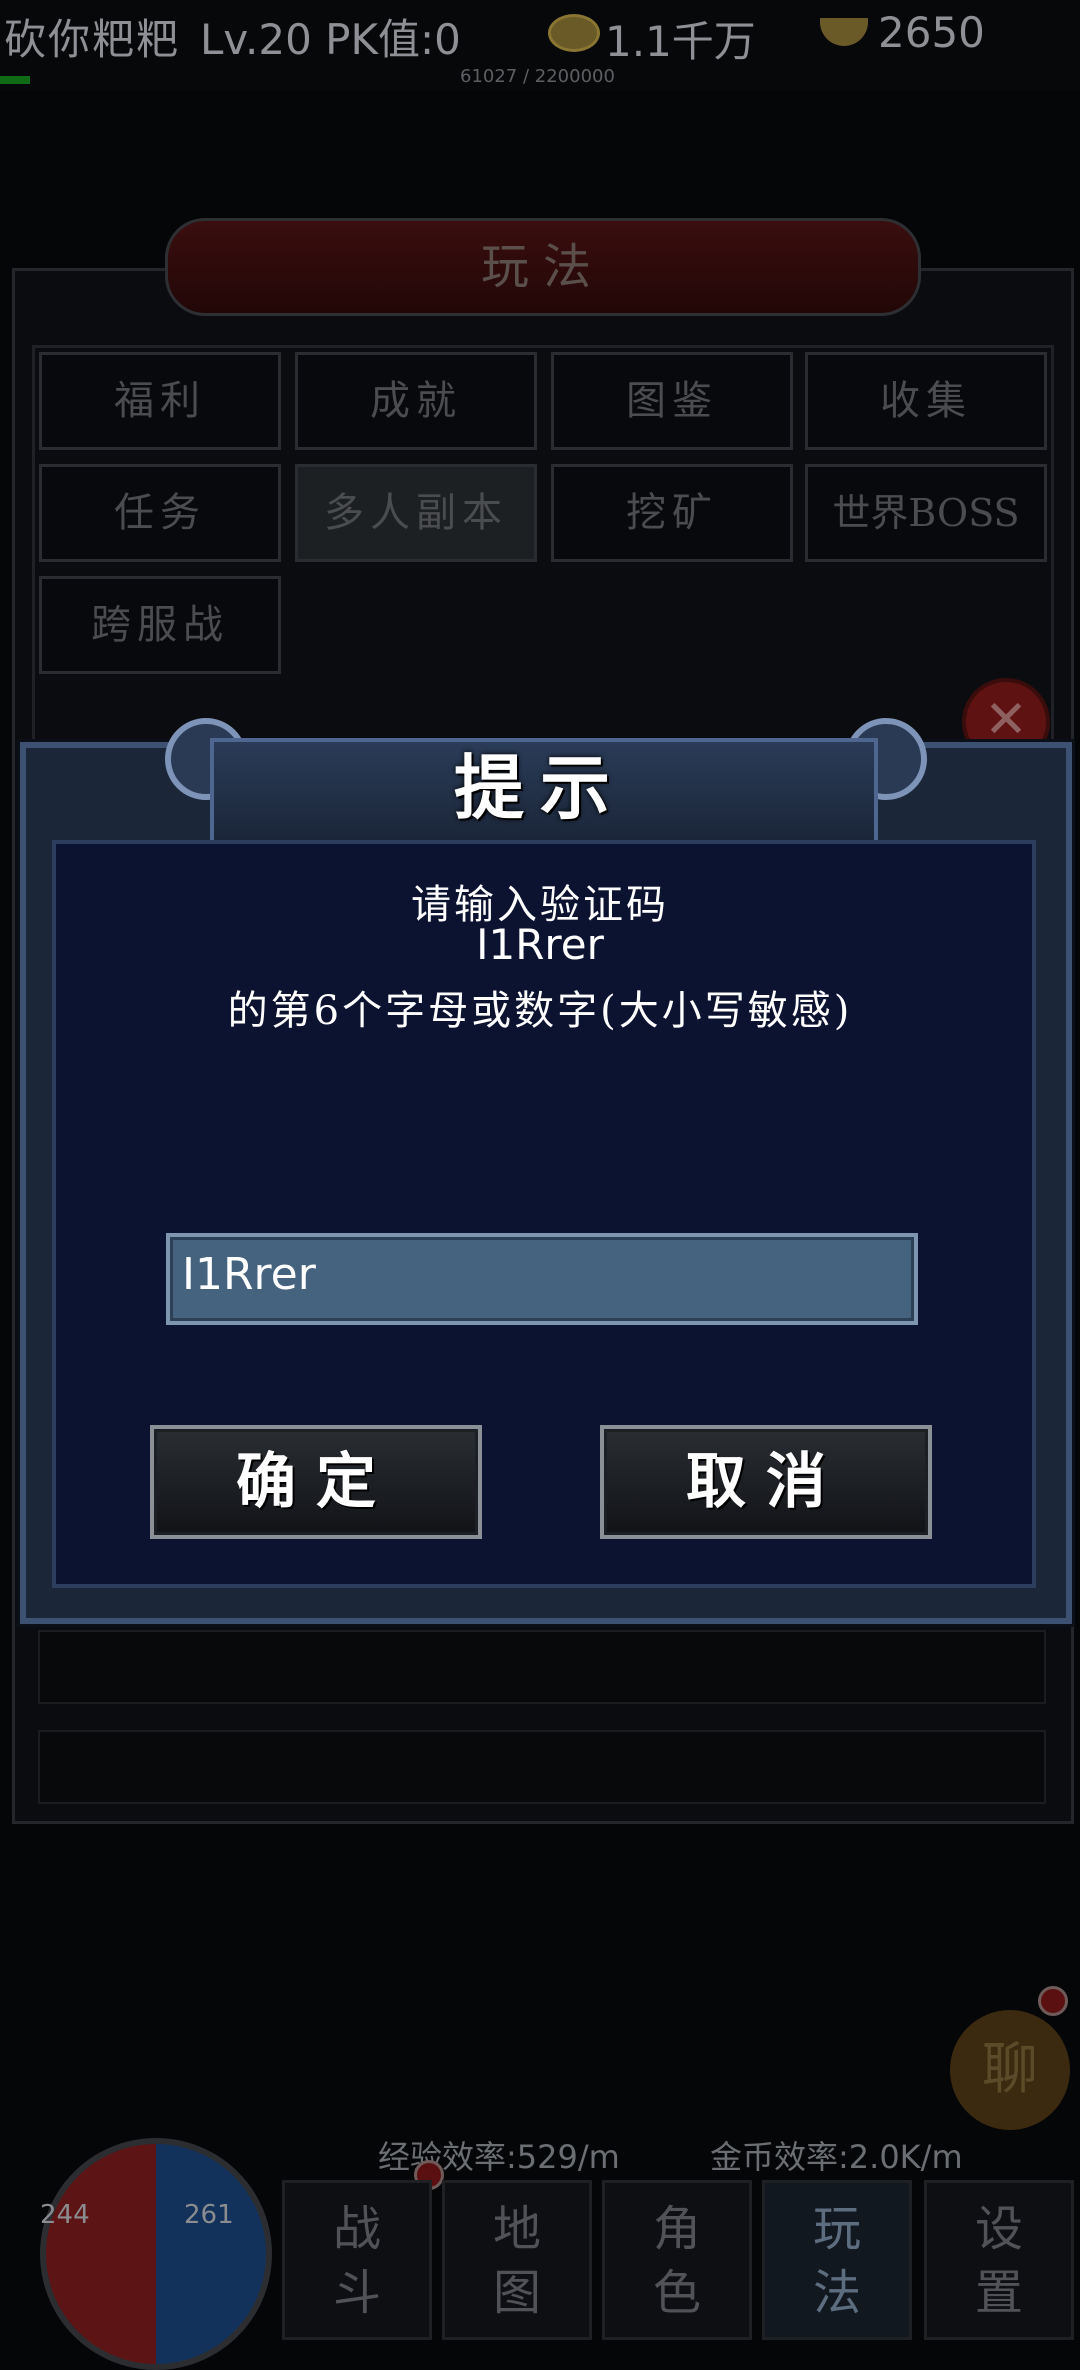  Describe the element at coordinates (999, 2260) in the screenshot. I see `nav-settings: 设置` at that location.